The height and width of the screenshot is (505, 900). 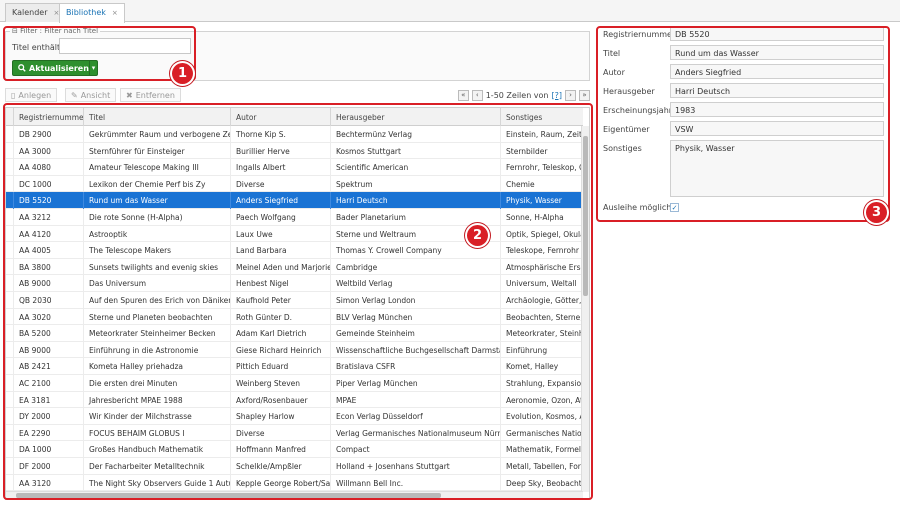 I want to click on remove-label: Entfernen, so click(x=155, y=95).